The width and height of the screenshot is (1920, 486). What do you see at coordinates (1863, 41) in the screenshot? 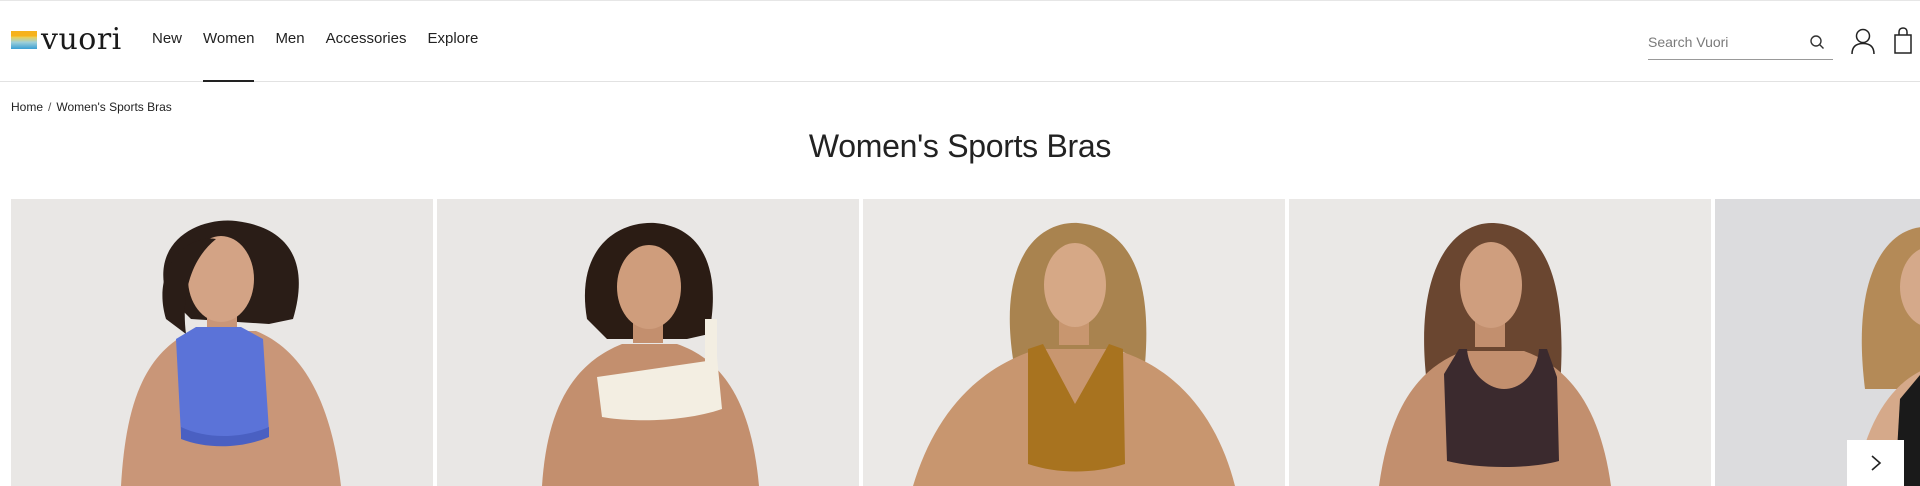
I see `account-icon` at bounding box center [1863, 41].